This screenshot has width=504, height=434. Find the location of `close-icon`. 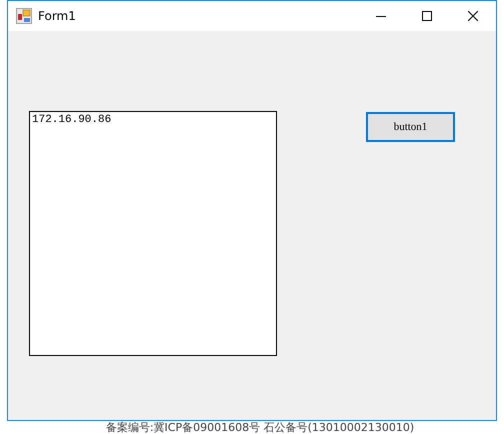

close-icon is located at coordinates (473, 16).